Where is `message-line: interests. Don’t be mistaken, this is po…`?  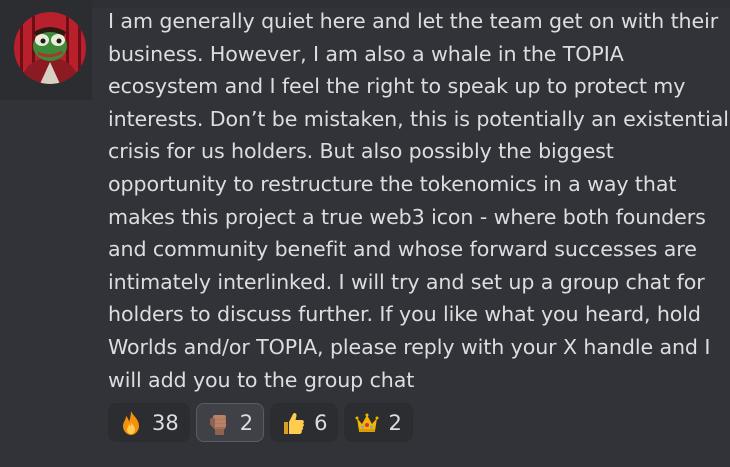
message-line: interests. Don’t be mistaken, this is po… is located at coordinates (418, 118).